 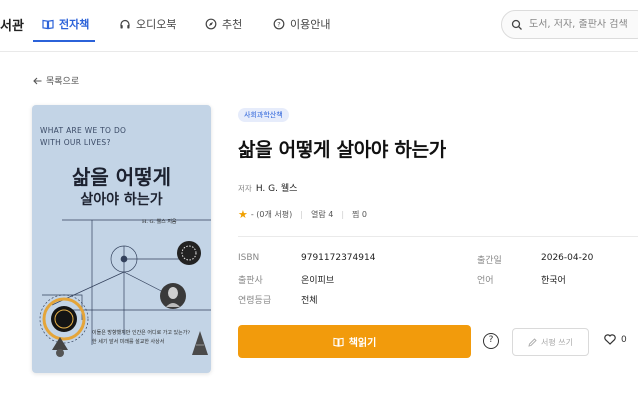 I want to click on meta-pubdate: 출간일, so click(x=489, y=259).